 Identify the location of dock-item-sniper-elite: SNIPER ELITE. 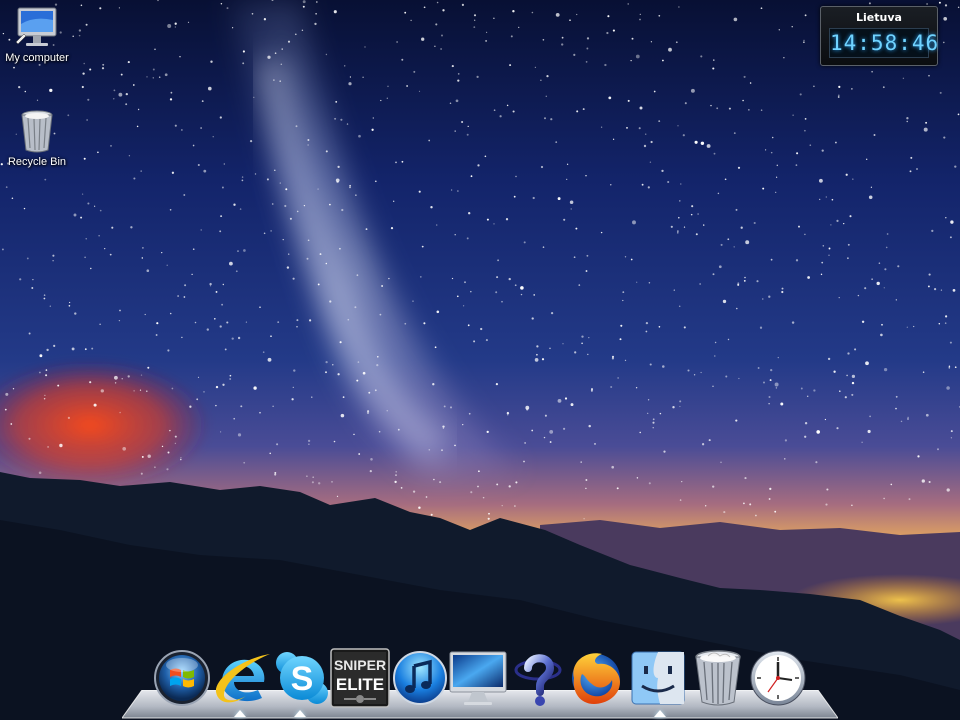
(360, 678).